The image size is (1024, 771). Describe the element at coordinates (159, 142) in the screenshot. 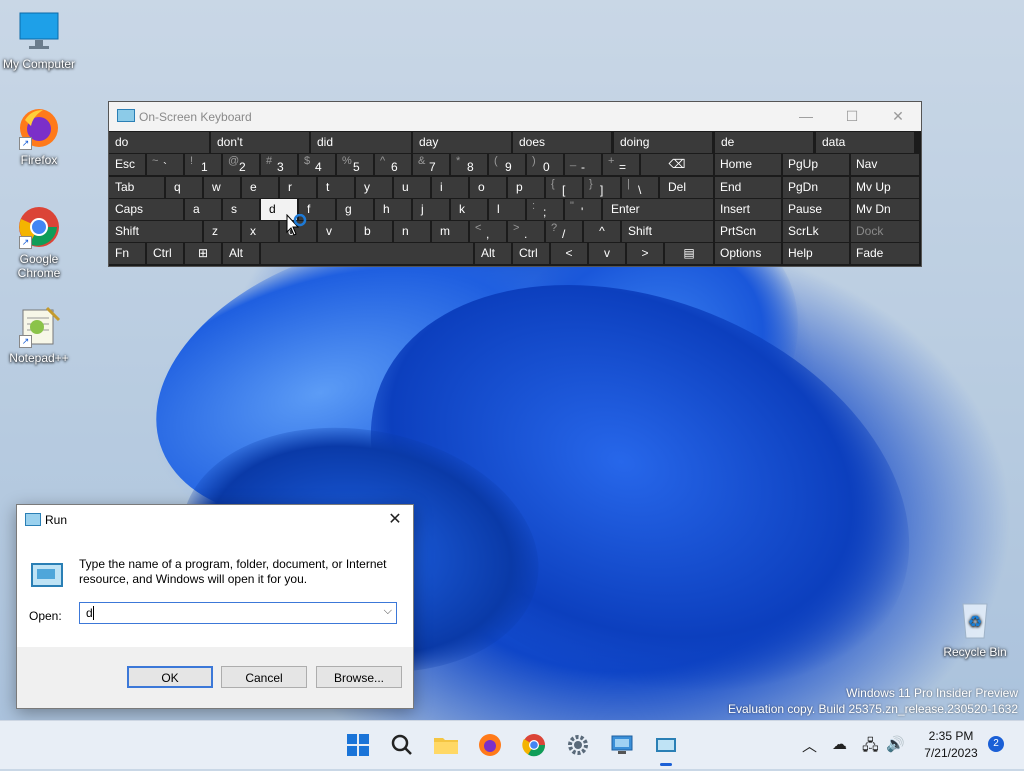

I see `prediction-key: do` at that location.